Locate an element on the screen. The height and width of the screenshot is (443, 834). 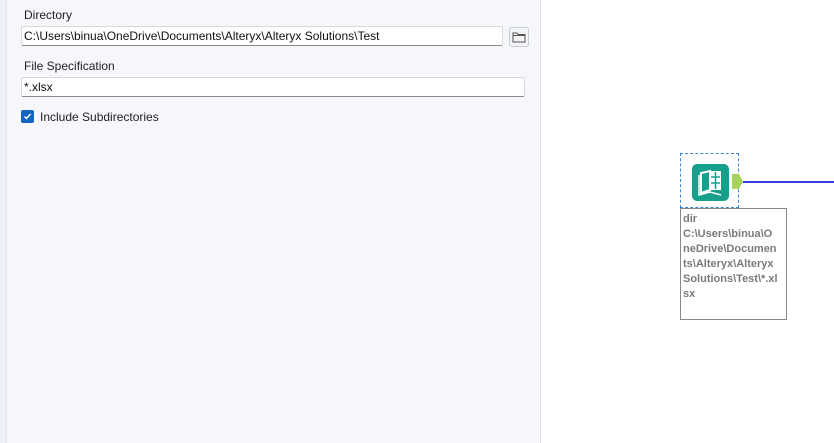
annotation-line: ts\Alteryx\Alteryx is located at coordinates (728, 264).